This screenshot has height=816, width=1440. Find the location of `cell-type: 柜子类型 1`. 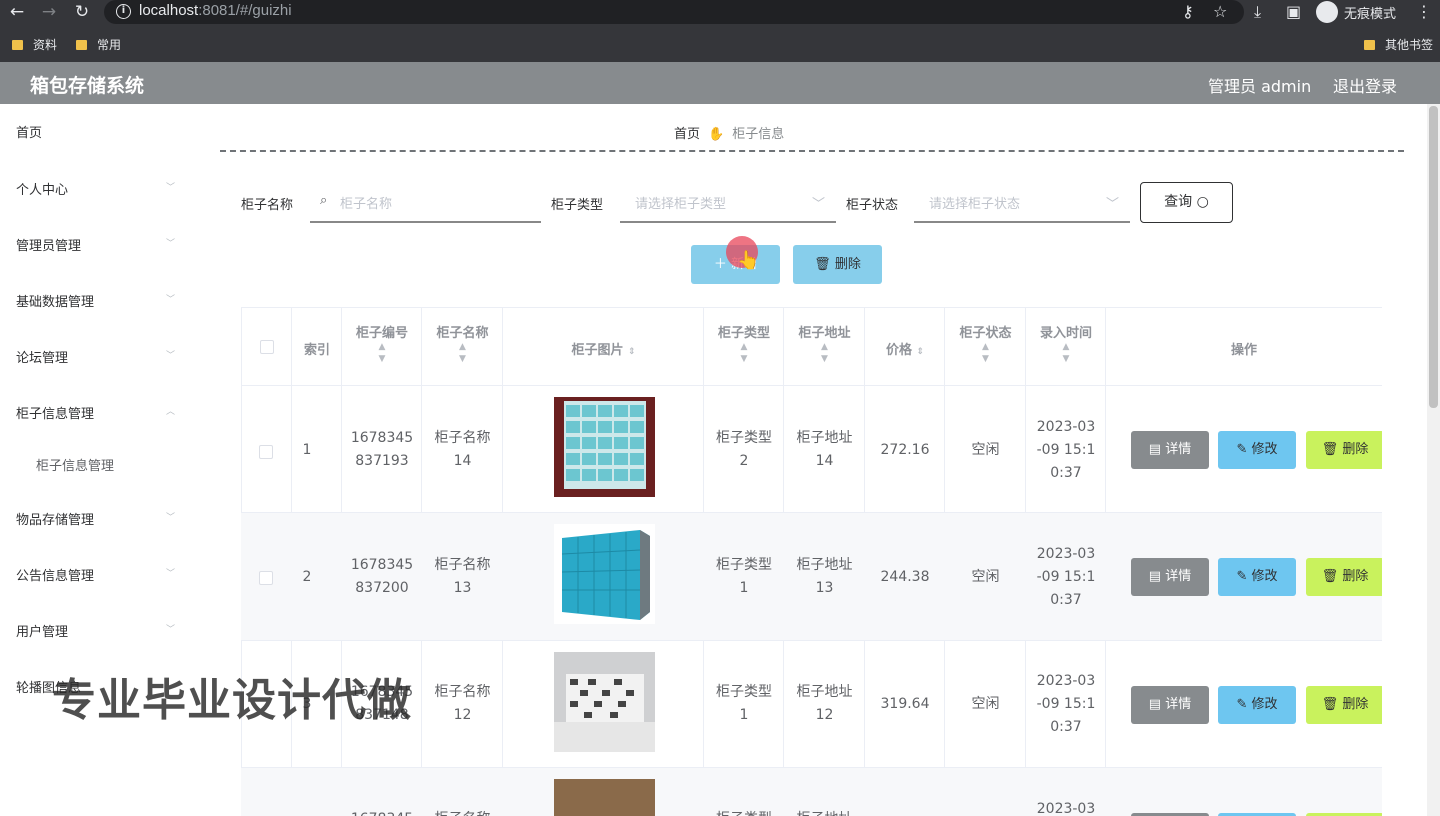

cell-type: 柜子类型 1 is located at coordinates (744, 703).